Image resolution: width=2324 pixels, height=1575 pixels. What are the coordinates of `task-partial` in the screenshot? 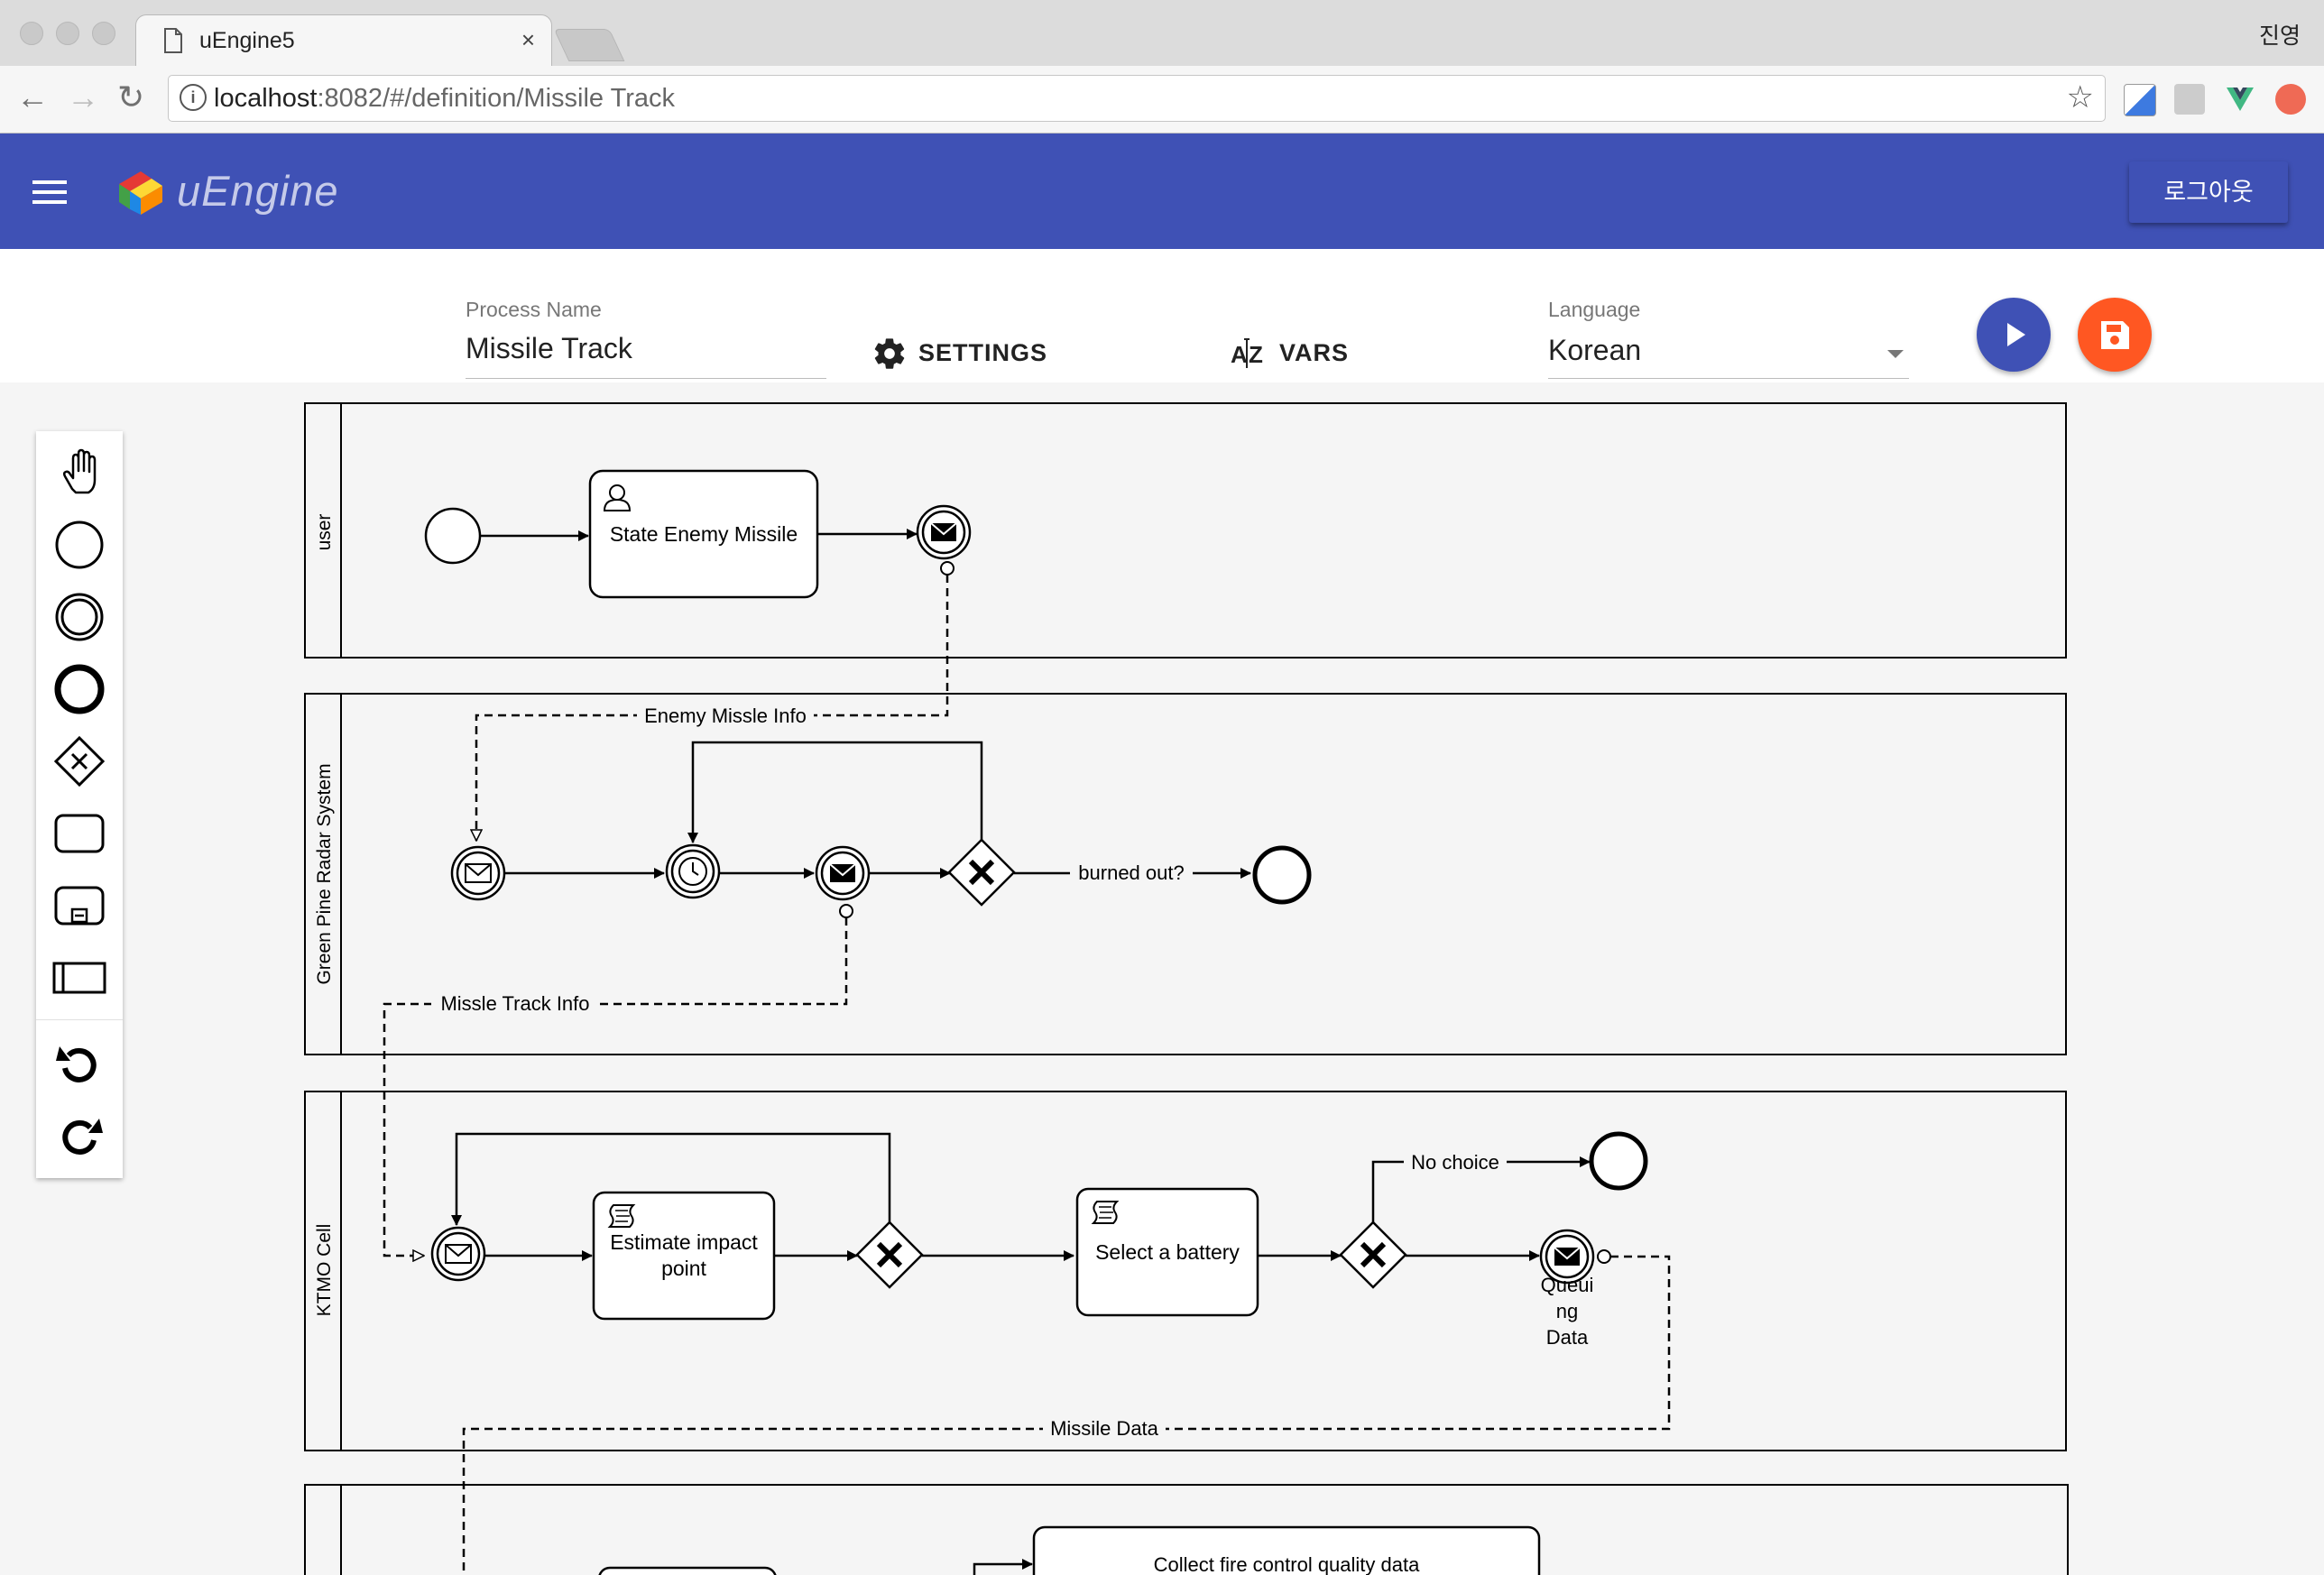 It's located at (687, 1570).